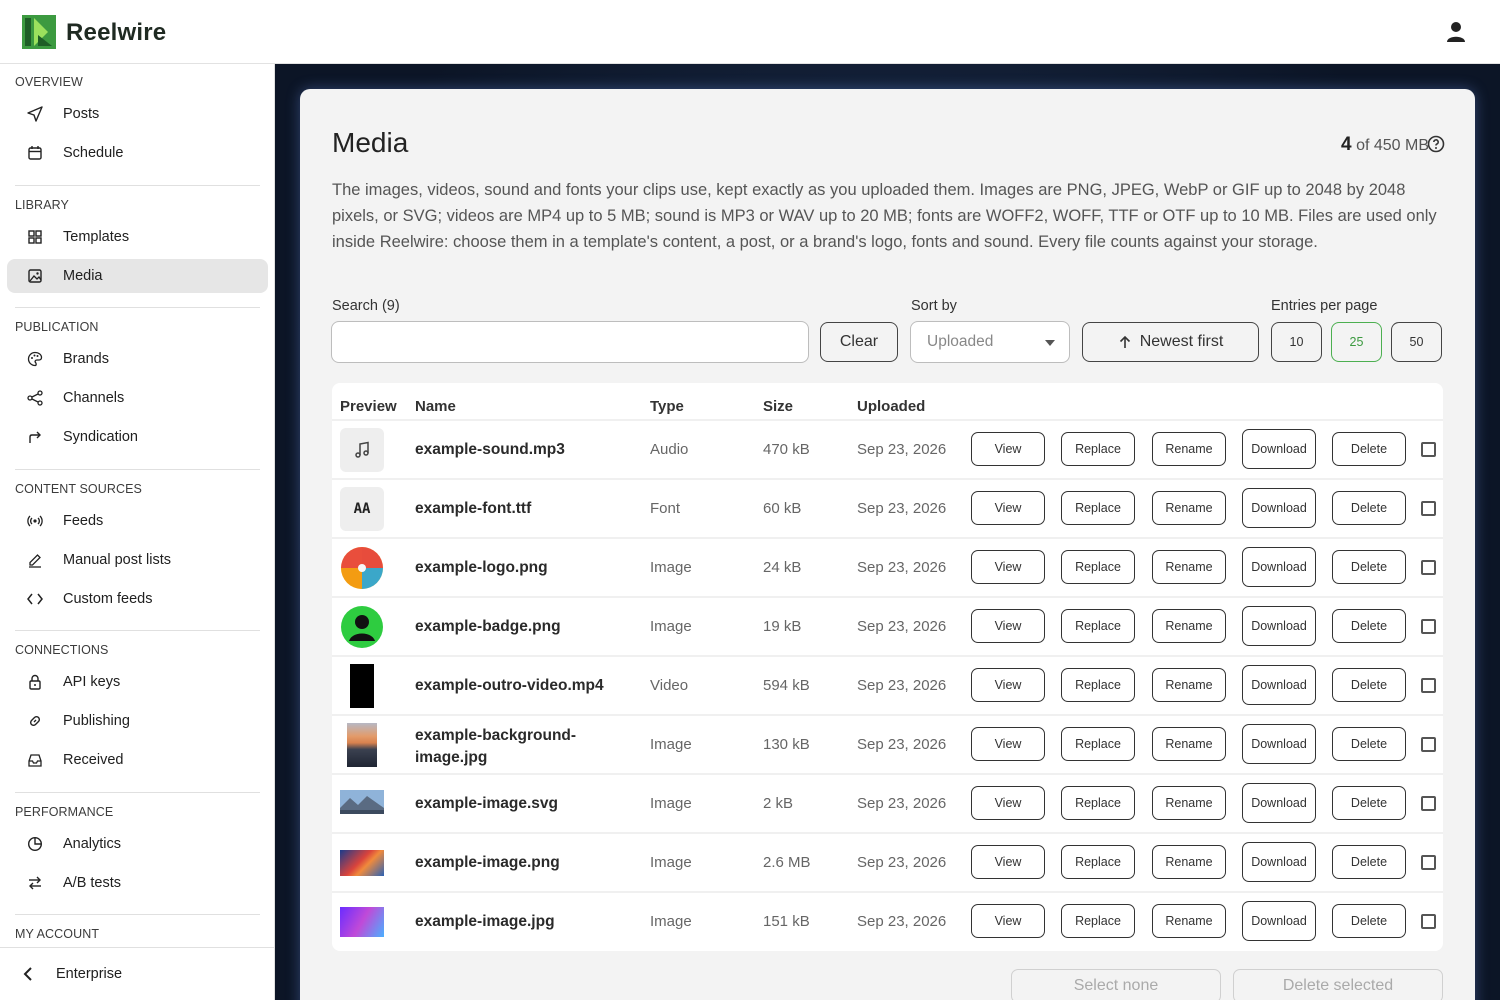 The width and height of the screenshot is (1500, 1000). What do you see at coordinates (362, 509) in the screenshot?
I see `font-icon: AA` at bounding box center [362, 509].